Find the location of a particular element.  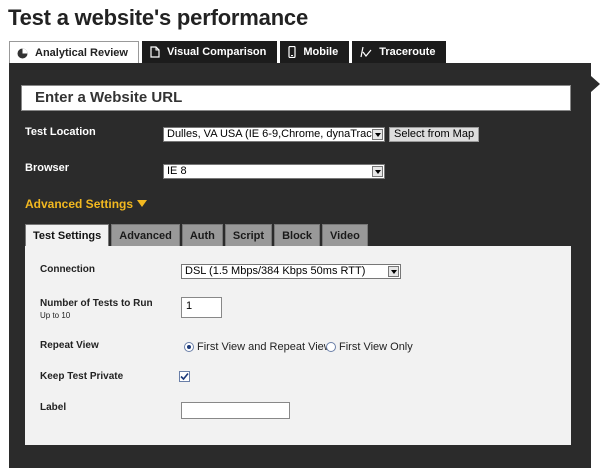

tab-mobile: Mobile is located at coordinates (315, 52).